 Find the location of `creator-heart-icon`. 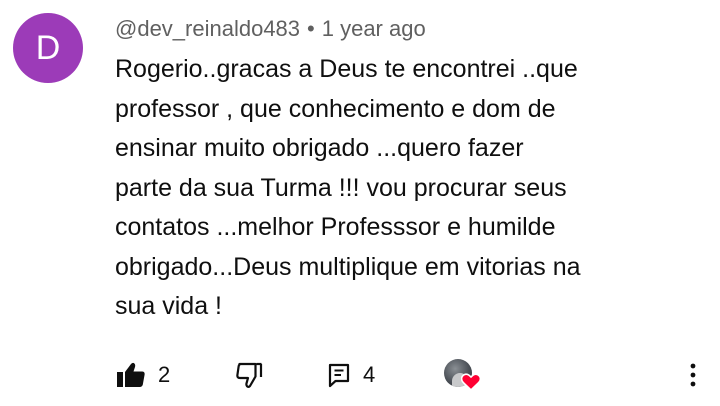

creator-heart-icon is located at coordinates (471, 384).